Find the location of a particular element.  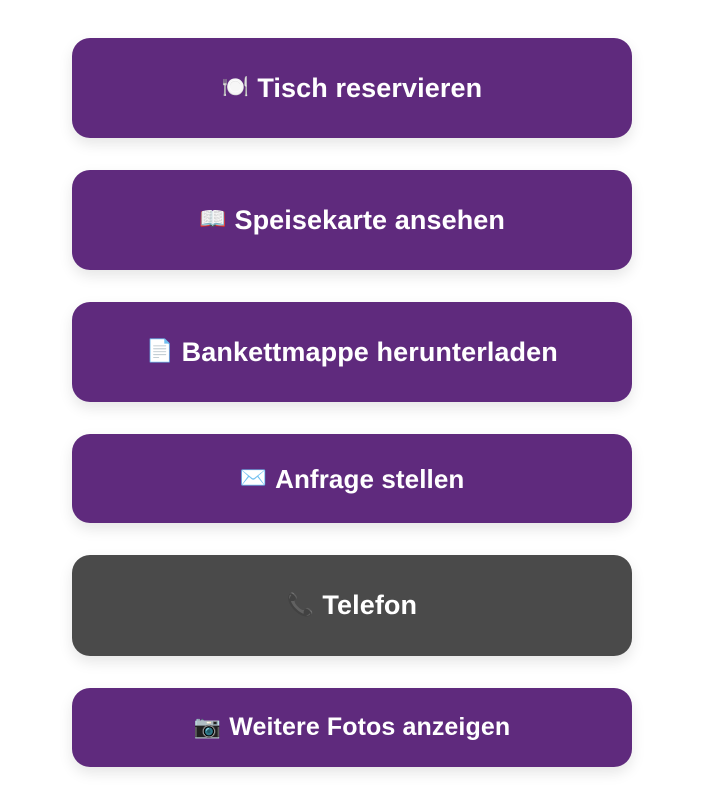

view-menu-label: Speisekarte ansehen is located at coordinates (370, 219).